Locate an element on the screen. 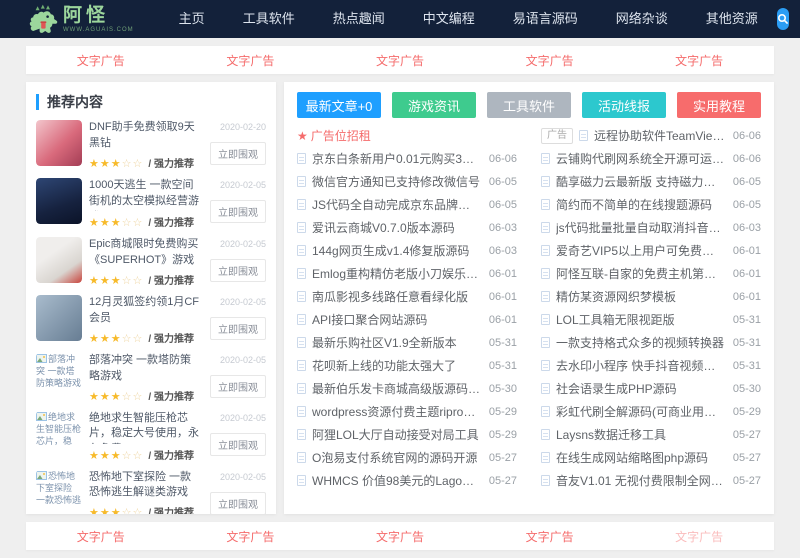 This screenshot has width=800, height=558. item-title: 12月灵狐签约领1月CF会员 is located at coordinates (144, 311).